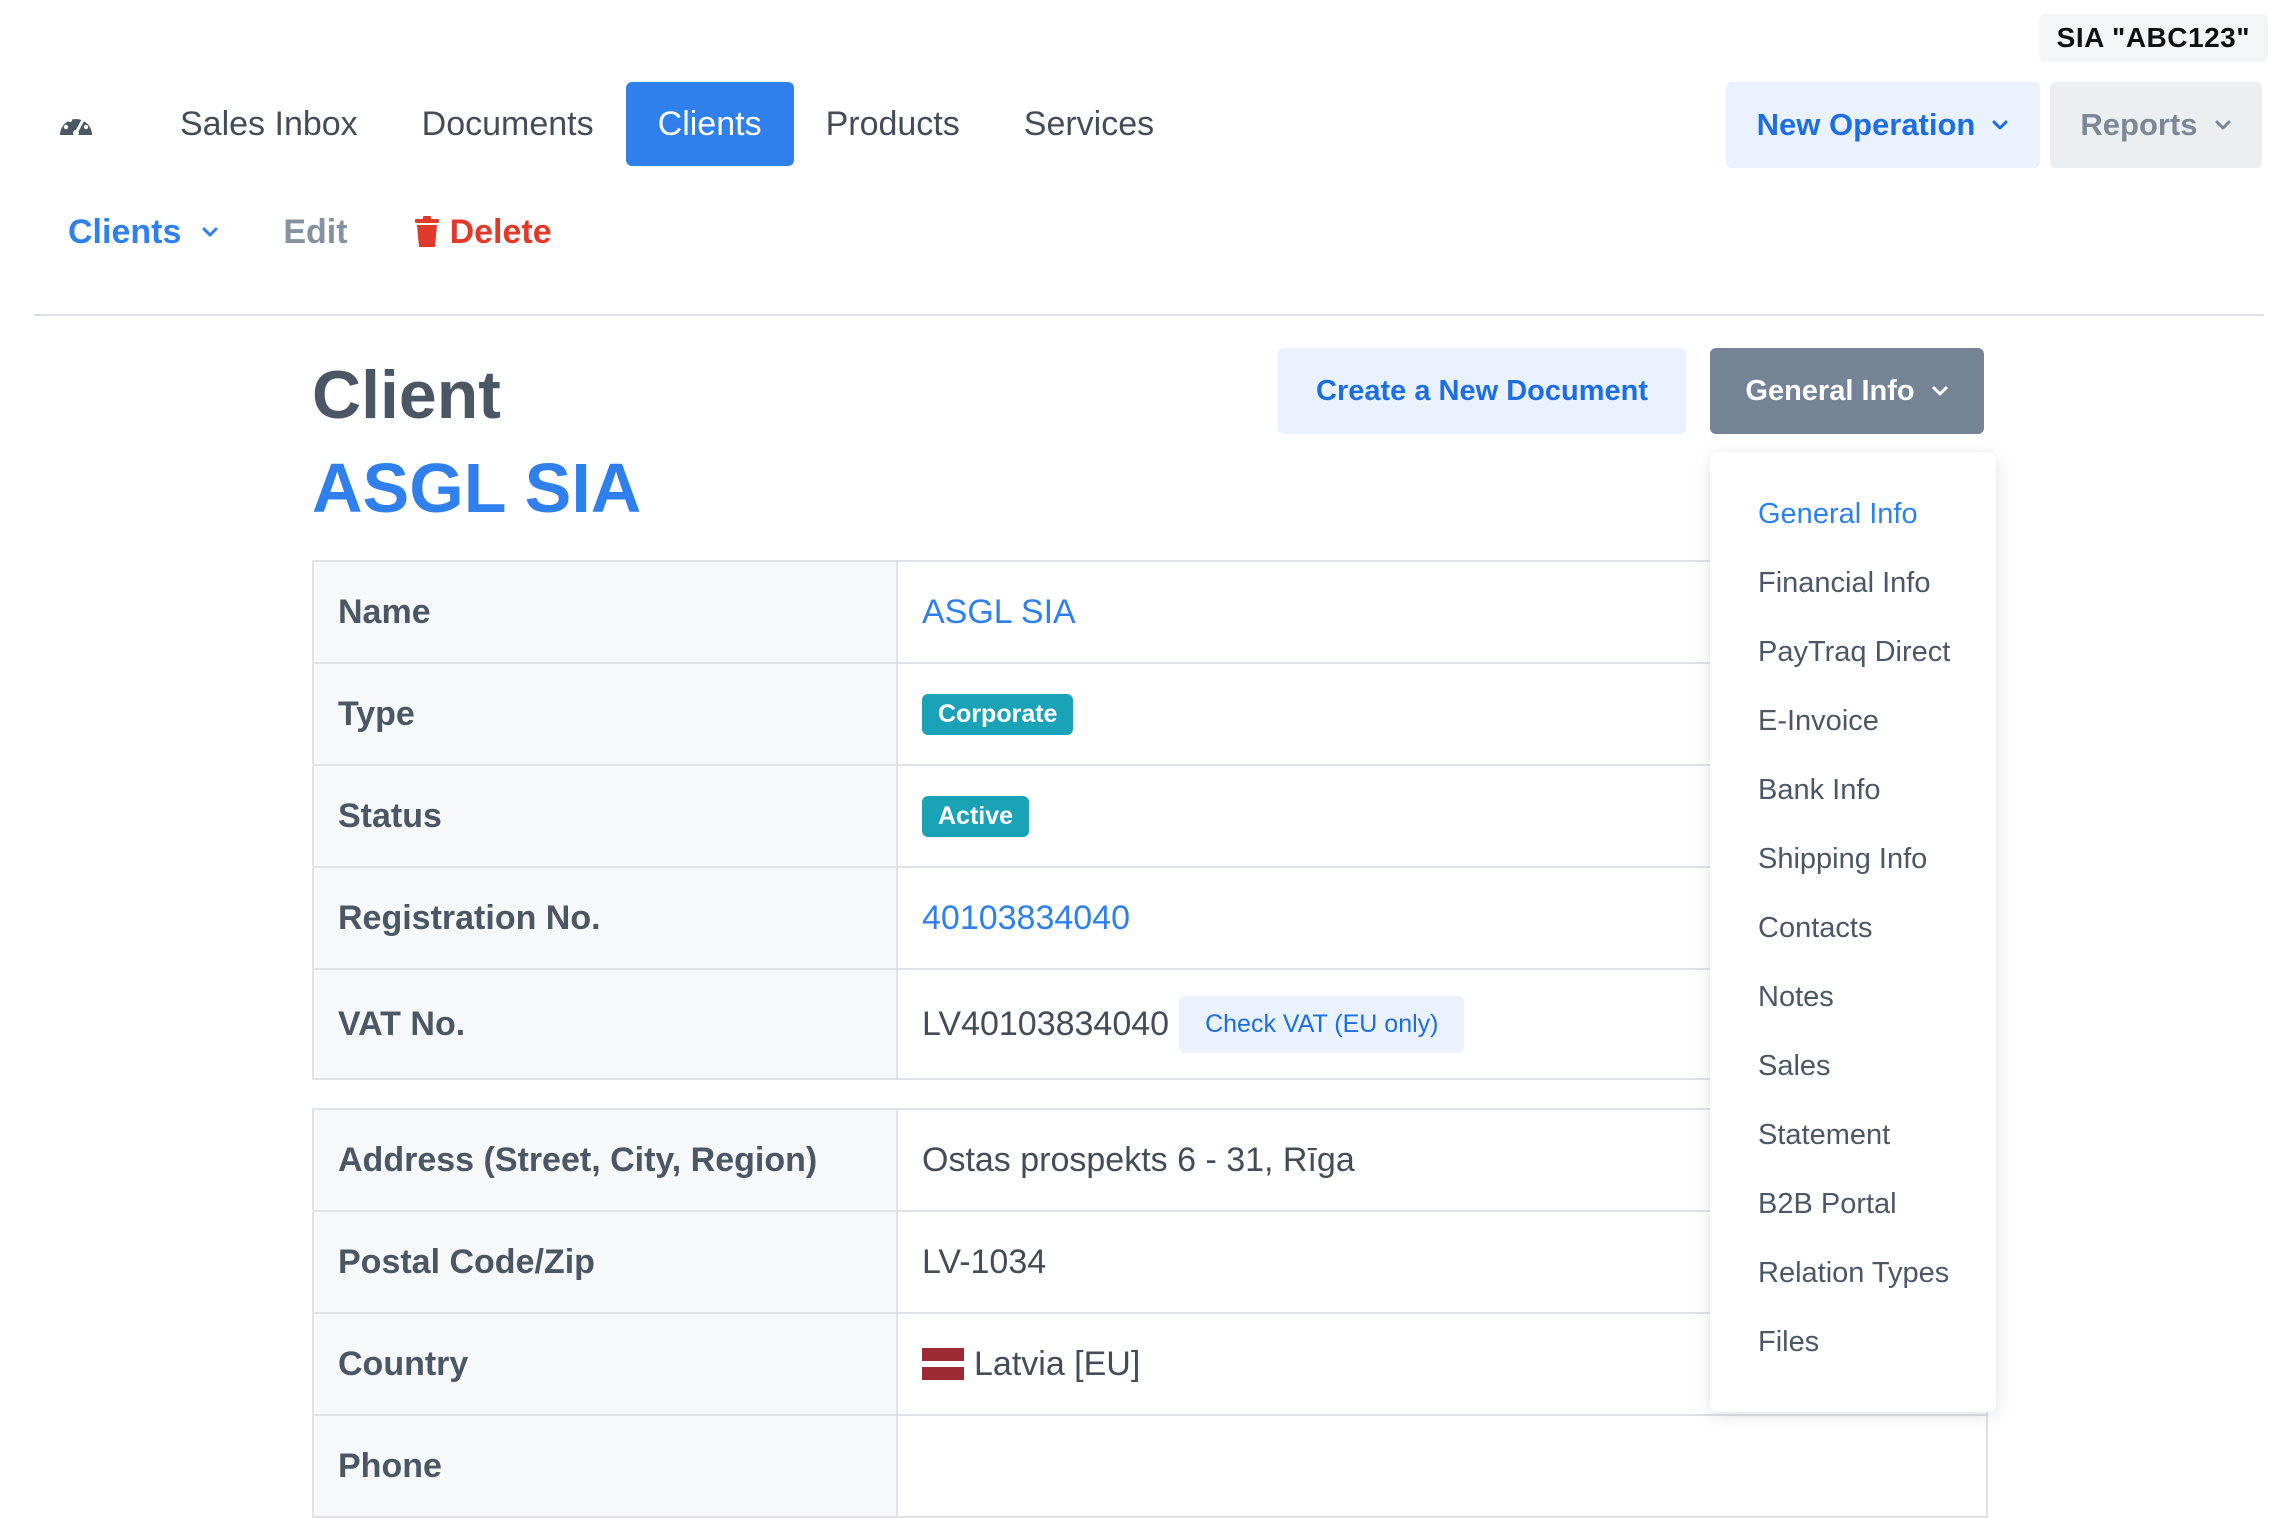 The width and height of the screenshot is (2296, 1518). What do you see at coordinates (1788, 1342) in the screenshot?
I see `menu-item-files: Files` at bounding box center [1788, 1342].